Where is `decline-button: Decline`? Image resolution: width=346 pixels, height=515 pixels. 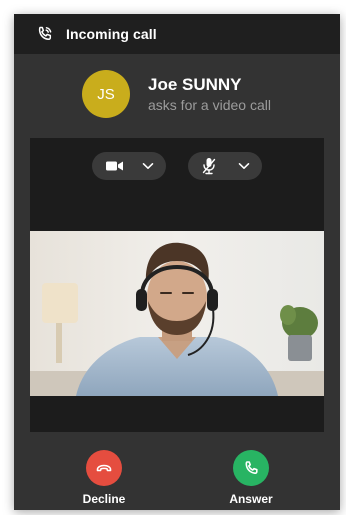 decline-button: Decline is located at coordinates (104, 478).